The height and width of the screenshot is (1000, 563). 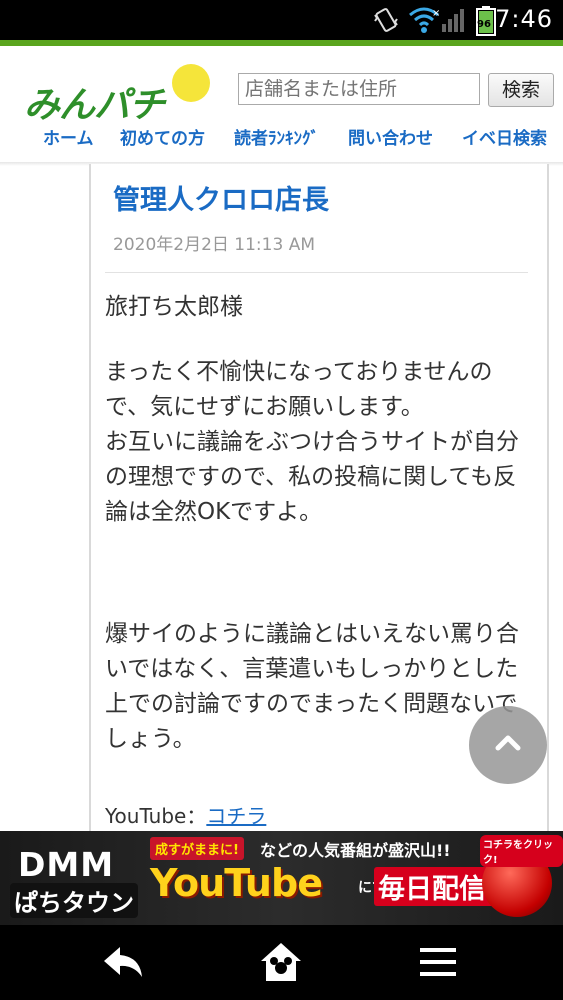 I want to click on ad-brand: DMM, so click(x=66, y=864).